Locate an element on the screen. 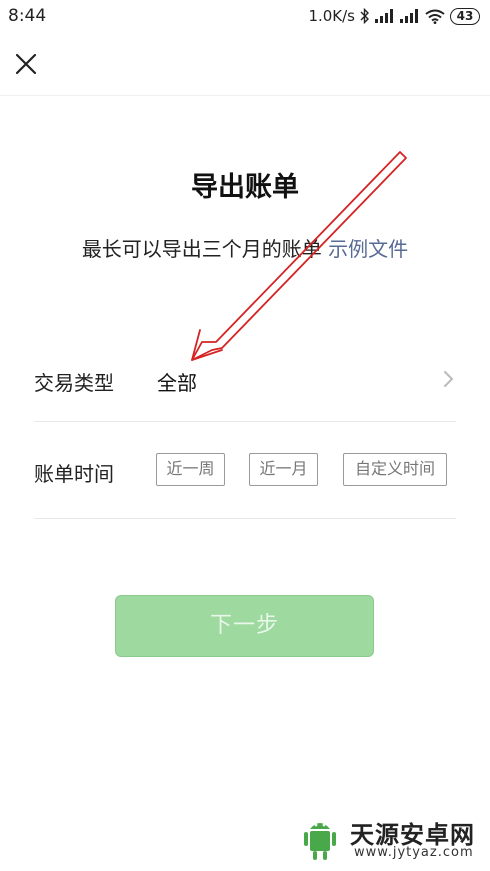 This screenshot has width=490, height=871. signal-icon is located at coordinates (384, 16).